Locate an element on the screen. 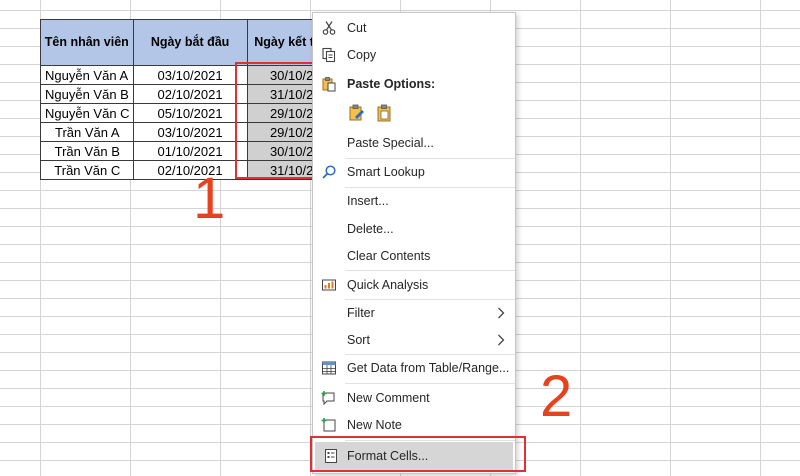 The width and height of the screenshot is (800, 476). column-header-employee: Tên nhân viên is located at coordinates (87, 42).